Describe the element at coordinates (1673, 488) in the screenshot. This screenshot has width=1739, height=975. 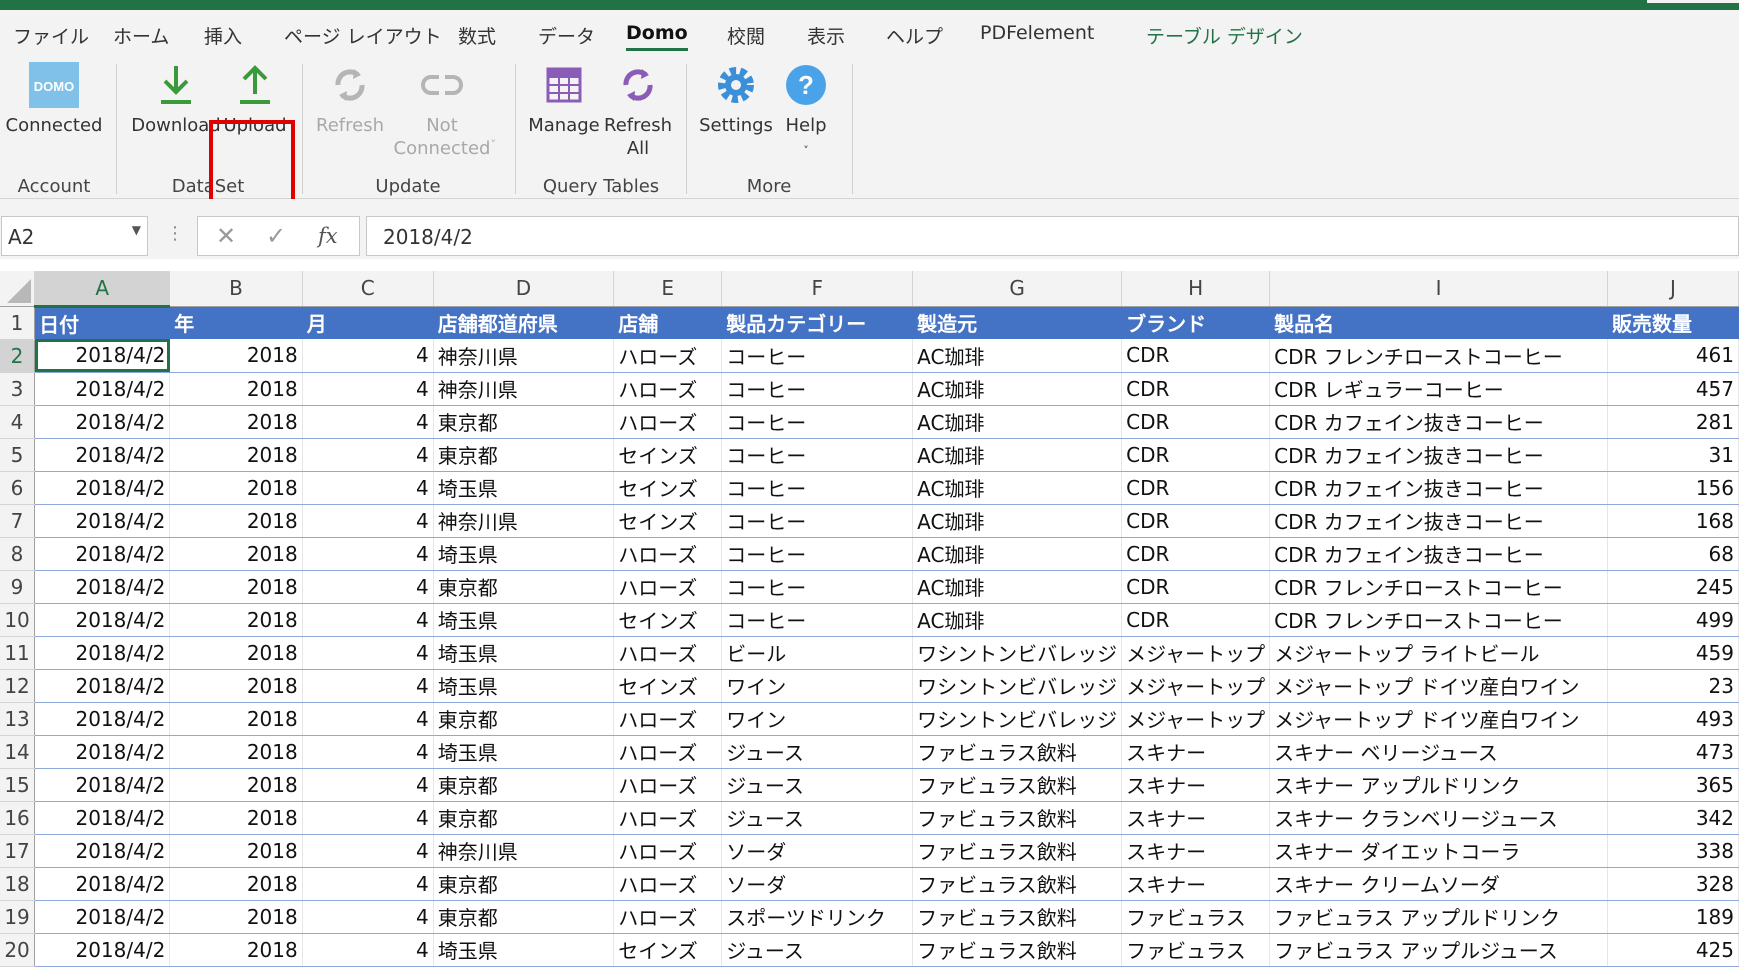
I see `table-cell: 156` at that location.